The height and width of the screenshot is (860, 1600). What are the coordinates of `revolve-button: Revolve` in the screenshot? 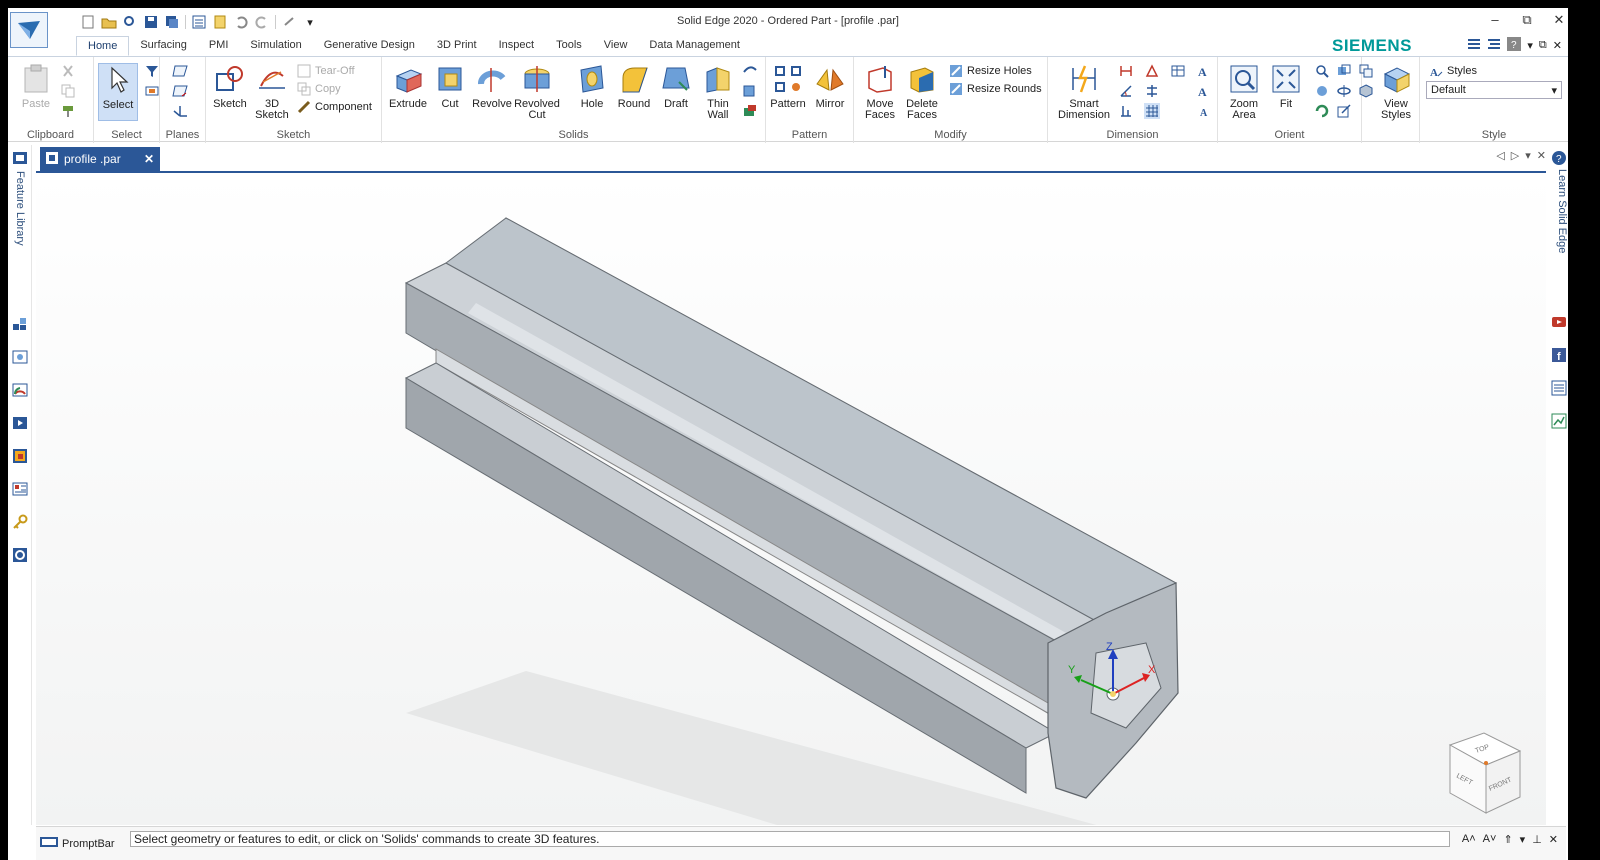 It's located at (492, 86).